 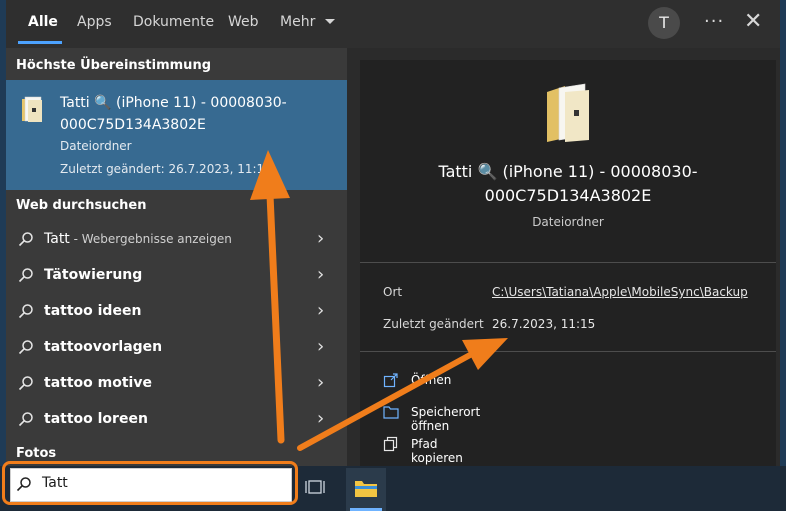 What do you see at coordinates (270, 297) in the screenshot?
I see `arrow-to-best-match` at bounding box center [270, 297].